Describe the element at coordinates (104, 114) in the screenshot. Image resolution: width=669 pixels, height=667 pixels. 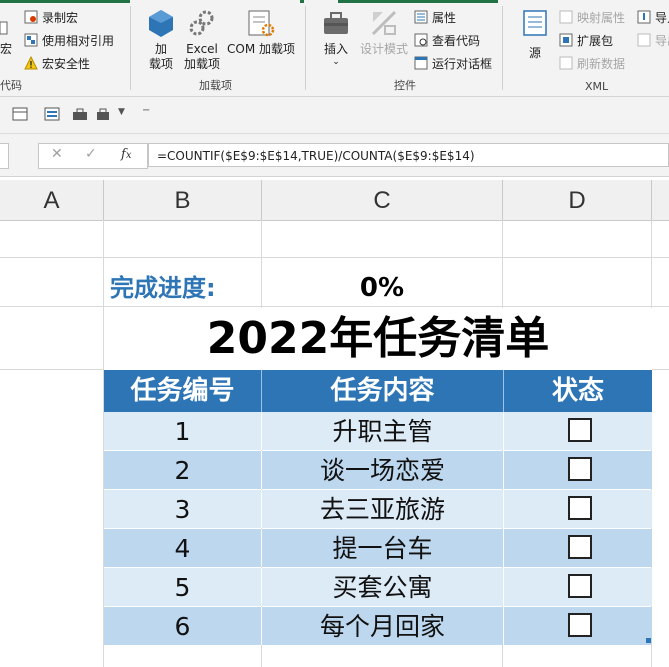
I see `toolbox-dropdown-icon` at that location.